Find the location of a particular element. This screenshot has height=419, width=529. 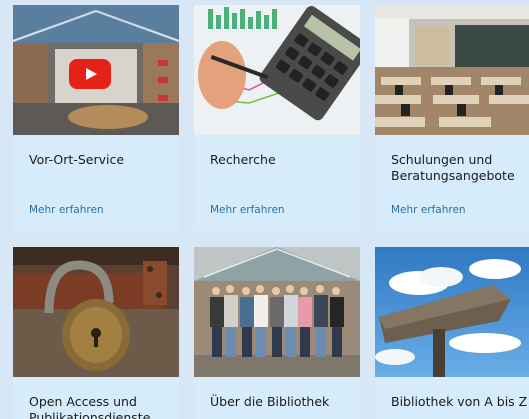

card-ueber-die-bibliothek: Über die Bibliothek is located at coordinates (277, 333).